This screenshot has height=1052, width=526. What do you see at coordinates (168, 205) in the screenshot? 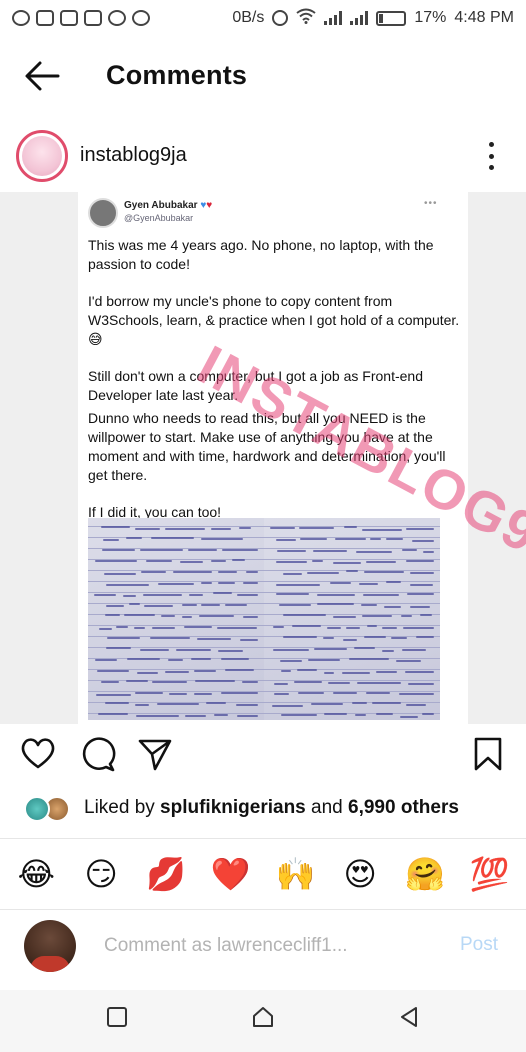
I see `tweet-author: Gyen Abubakar ♥♥` at bounding box center [168, 205].